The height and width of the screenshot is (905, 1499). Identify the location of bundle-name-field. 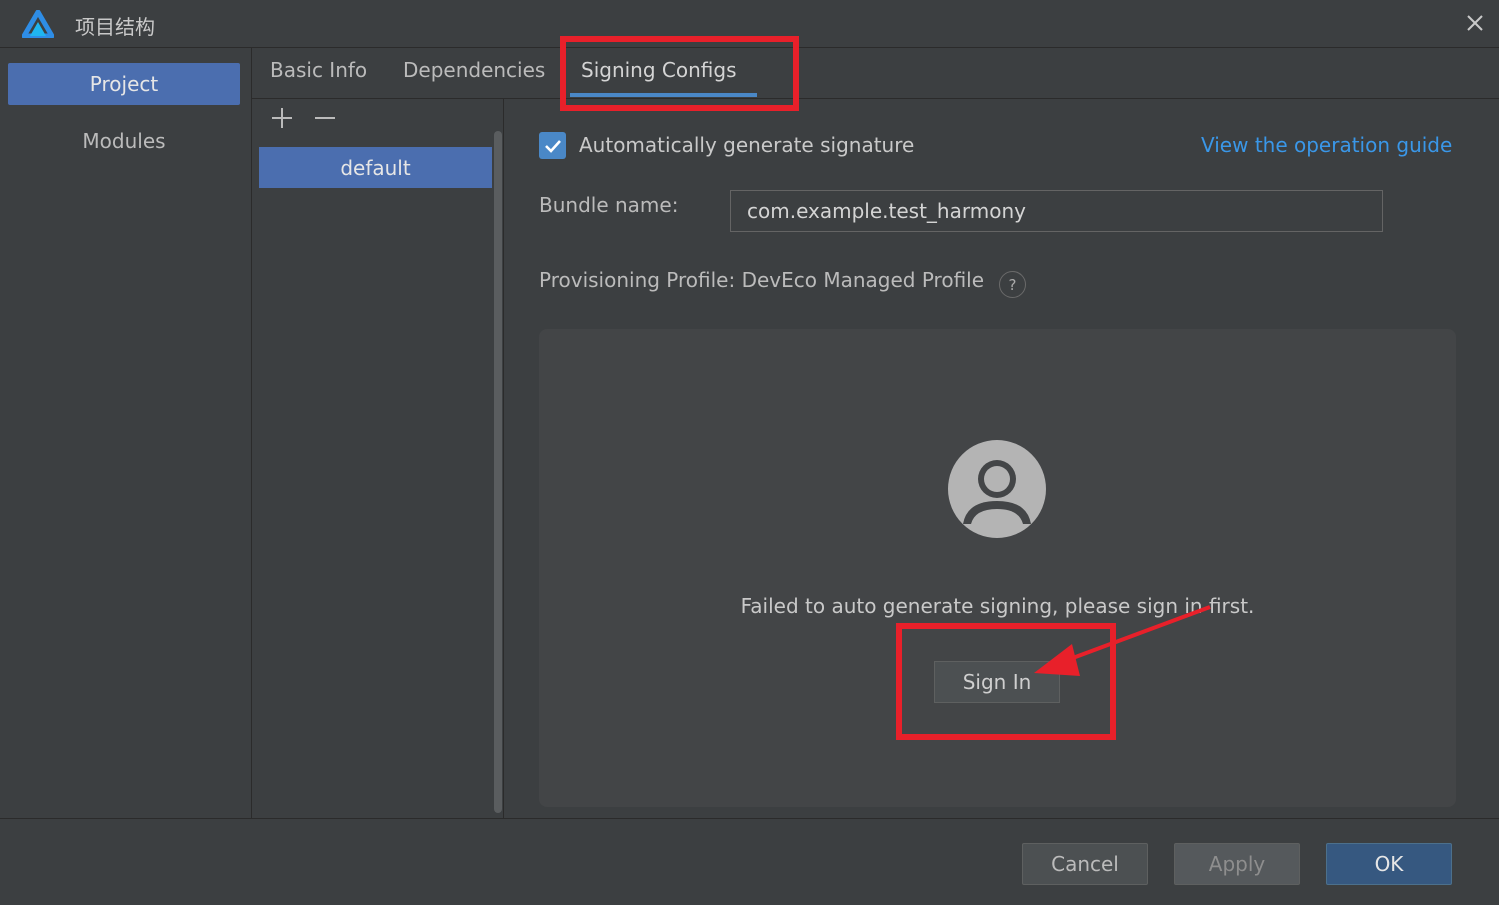
(1056, 211).